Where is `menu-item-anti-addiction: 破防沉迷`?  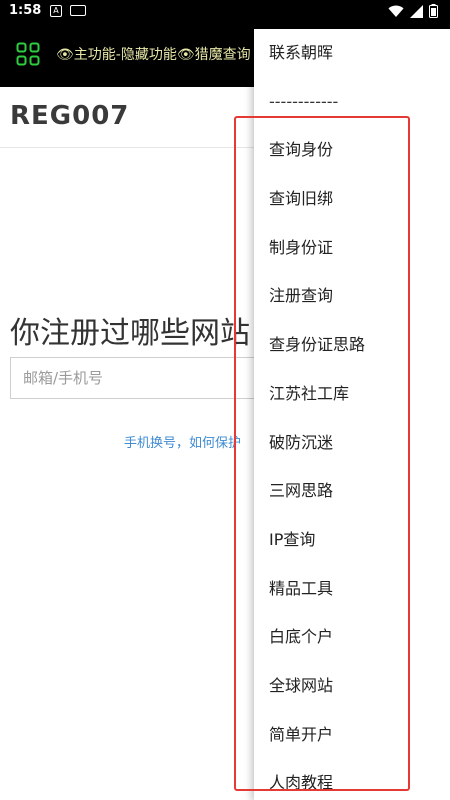 menu-item-anti-addiction: 破防沉迷 is located at coordinates (352, 443).